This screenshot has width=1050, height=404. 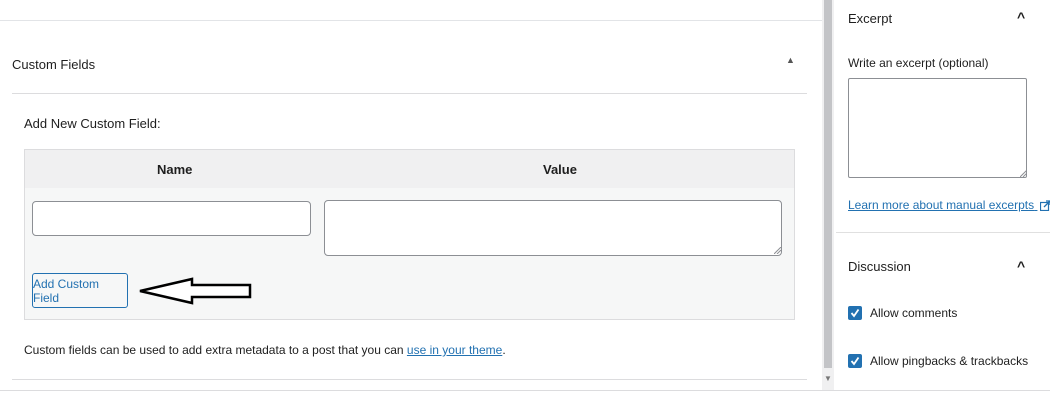 I want to click on table-header-row: Name Value, so click(x=409, y=169).